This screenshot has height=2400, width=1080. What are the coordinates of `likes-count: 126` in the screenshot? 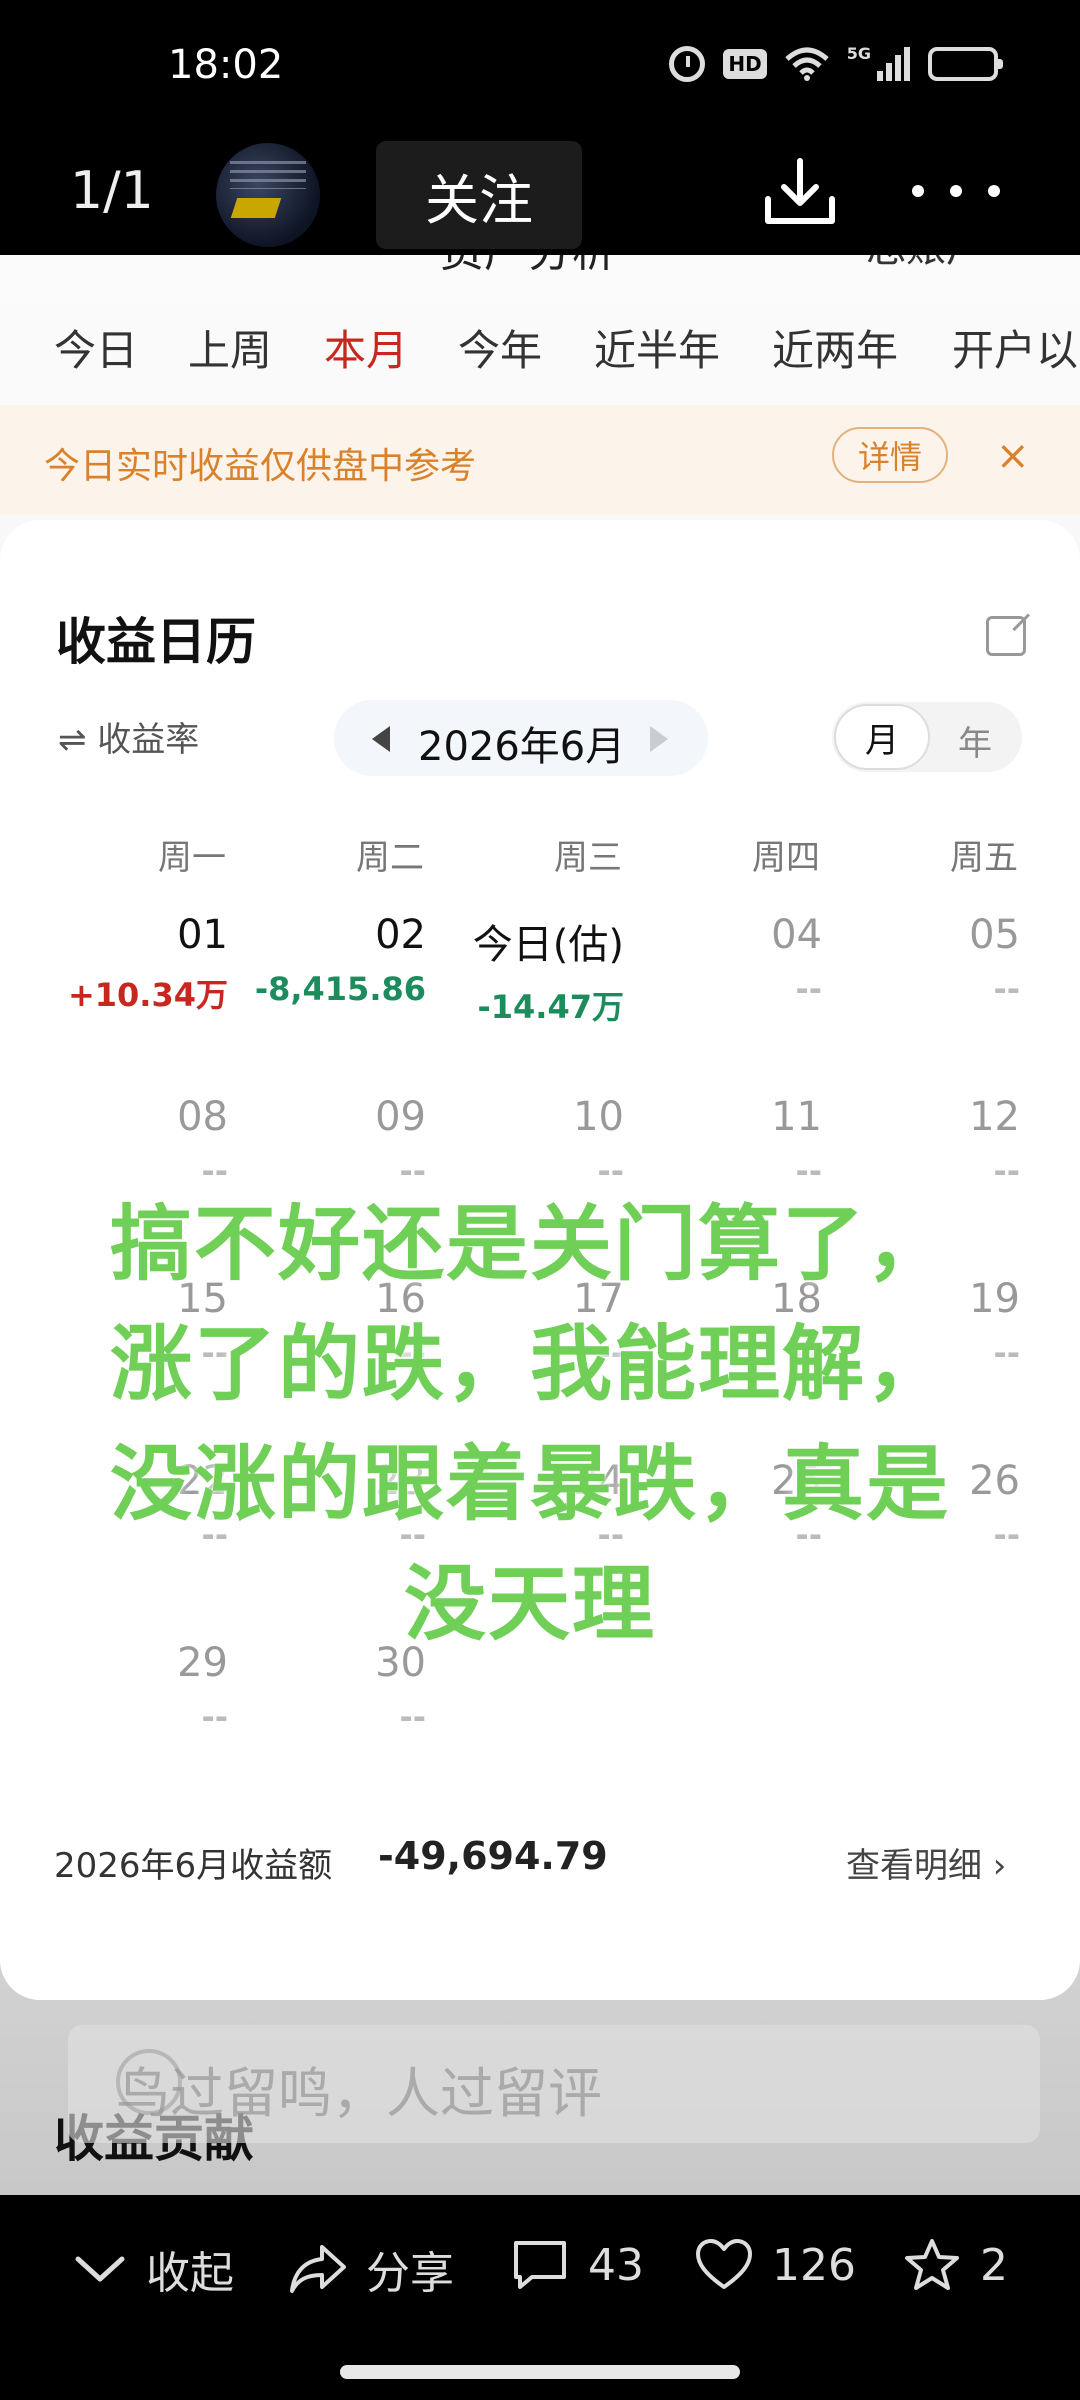 It's located at (814, 2265).